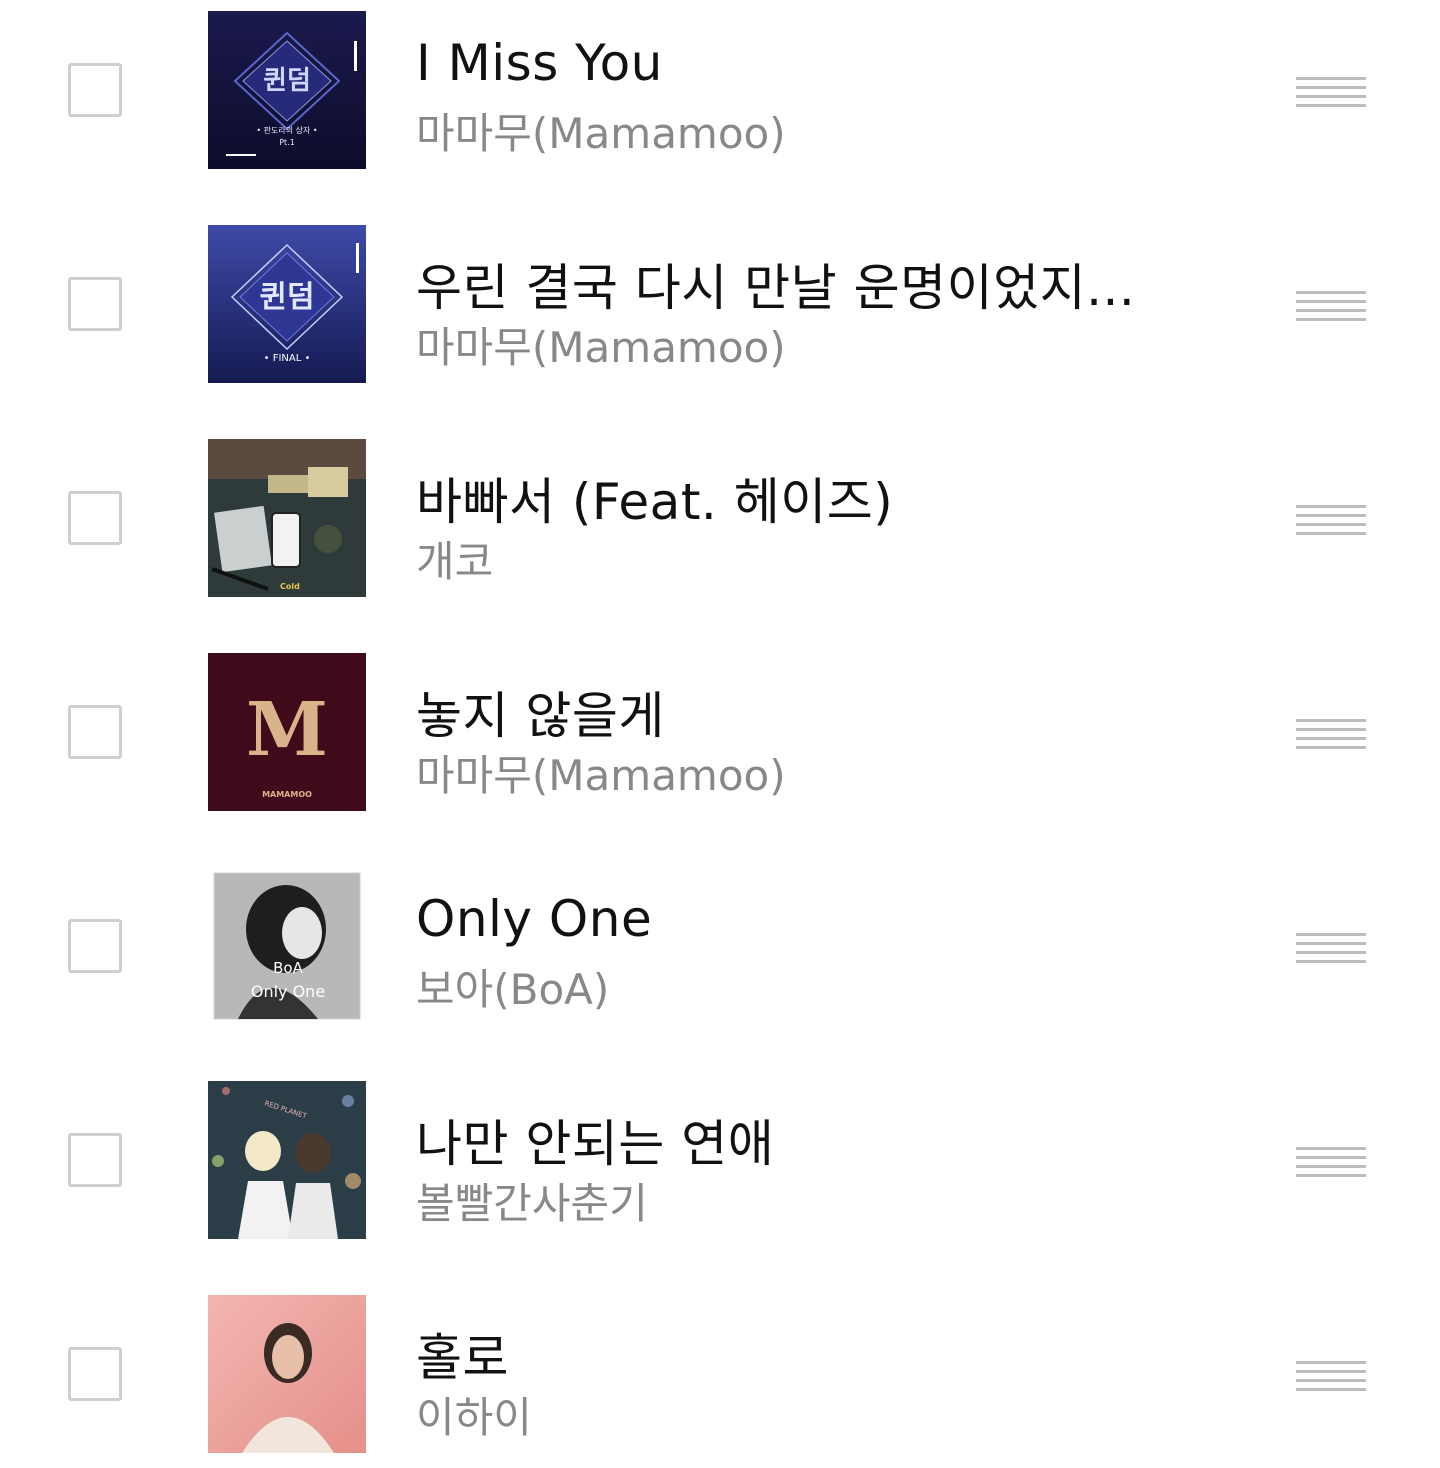 This screenshot has width=1440, height=1468. What do you see at coordinates (288, 968) in the screenshot?
I see `svg-text: BoA` at bounding box center [288, 968].